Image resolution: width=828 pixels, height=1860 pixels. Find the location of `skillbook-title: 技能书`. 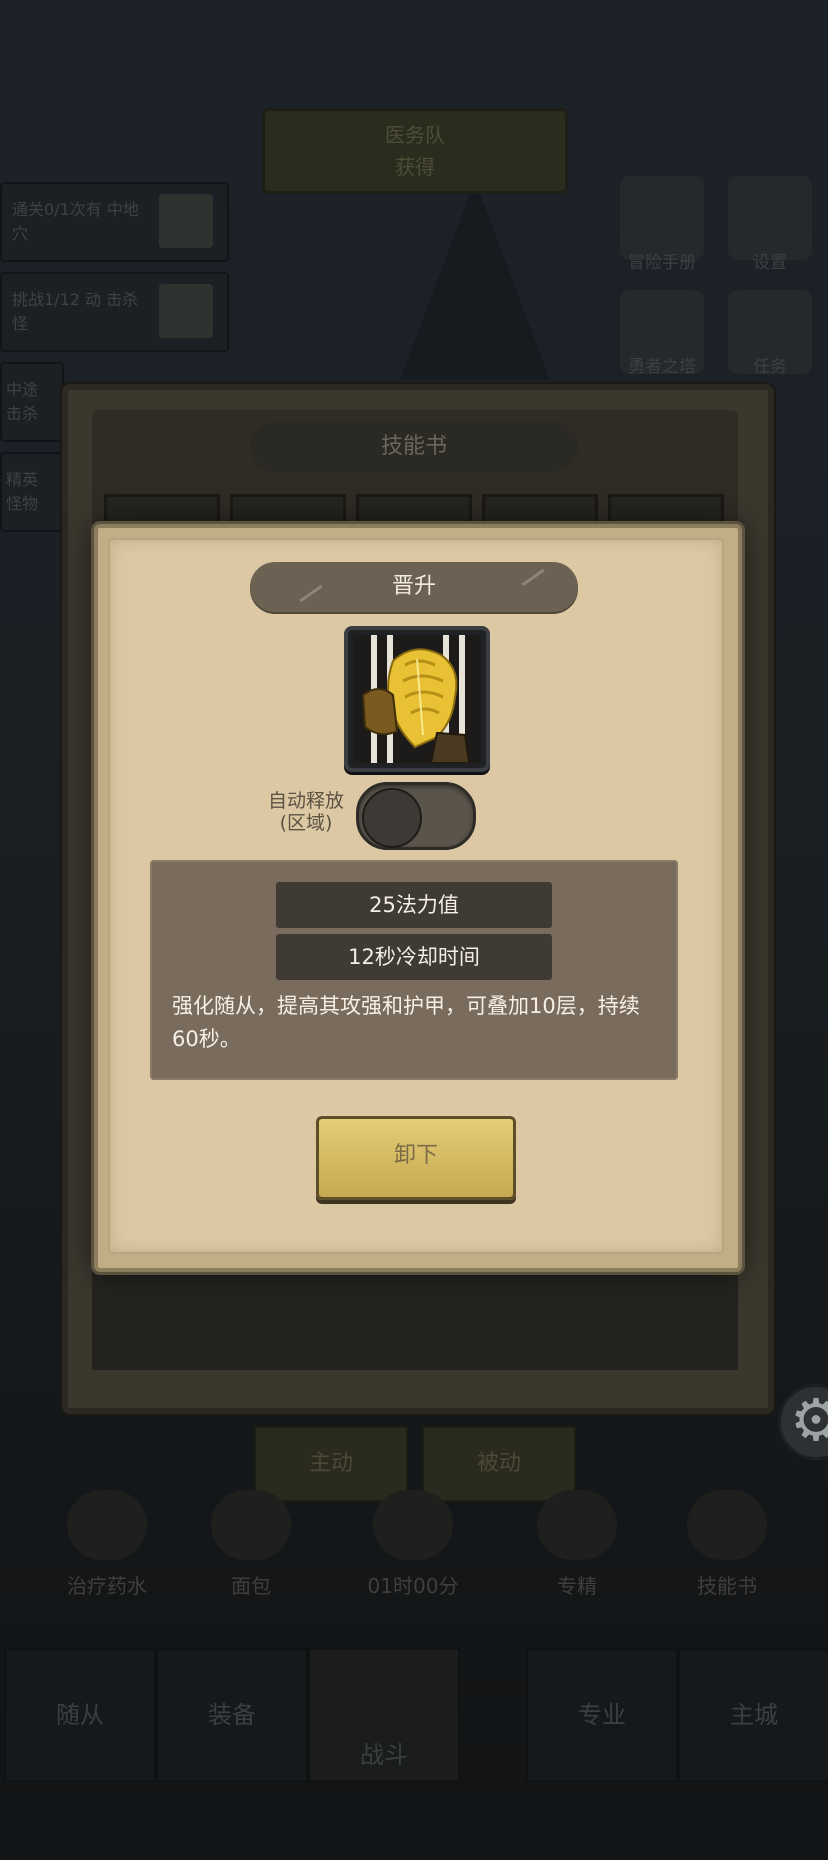

skillbook-title: 技能书 is located at coordinates (413, 446).